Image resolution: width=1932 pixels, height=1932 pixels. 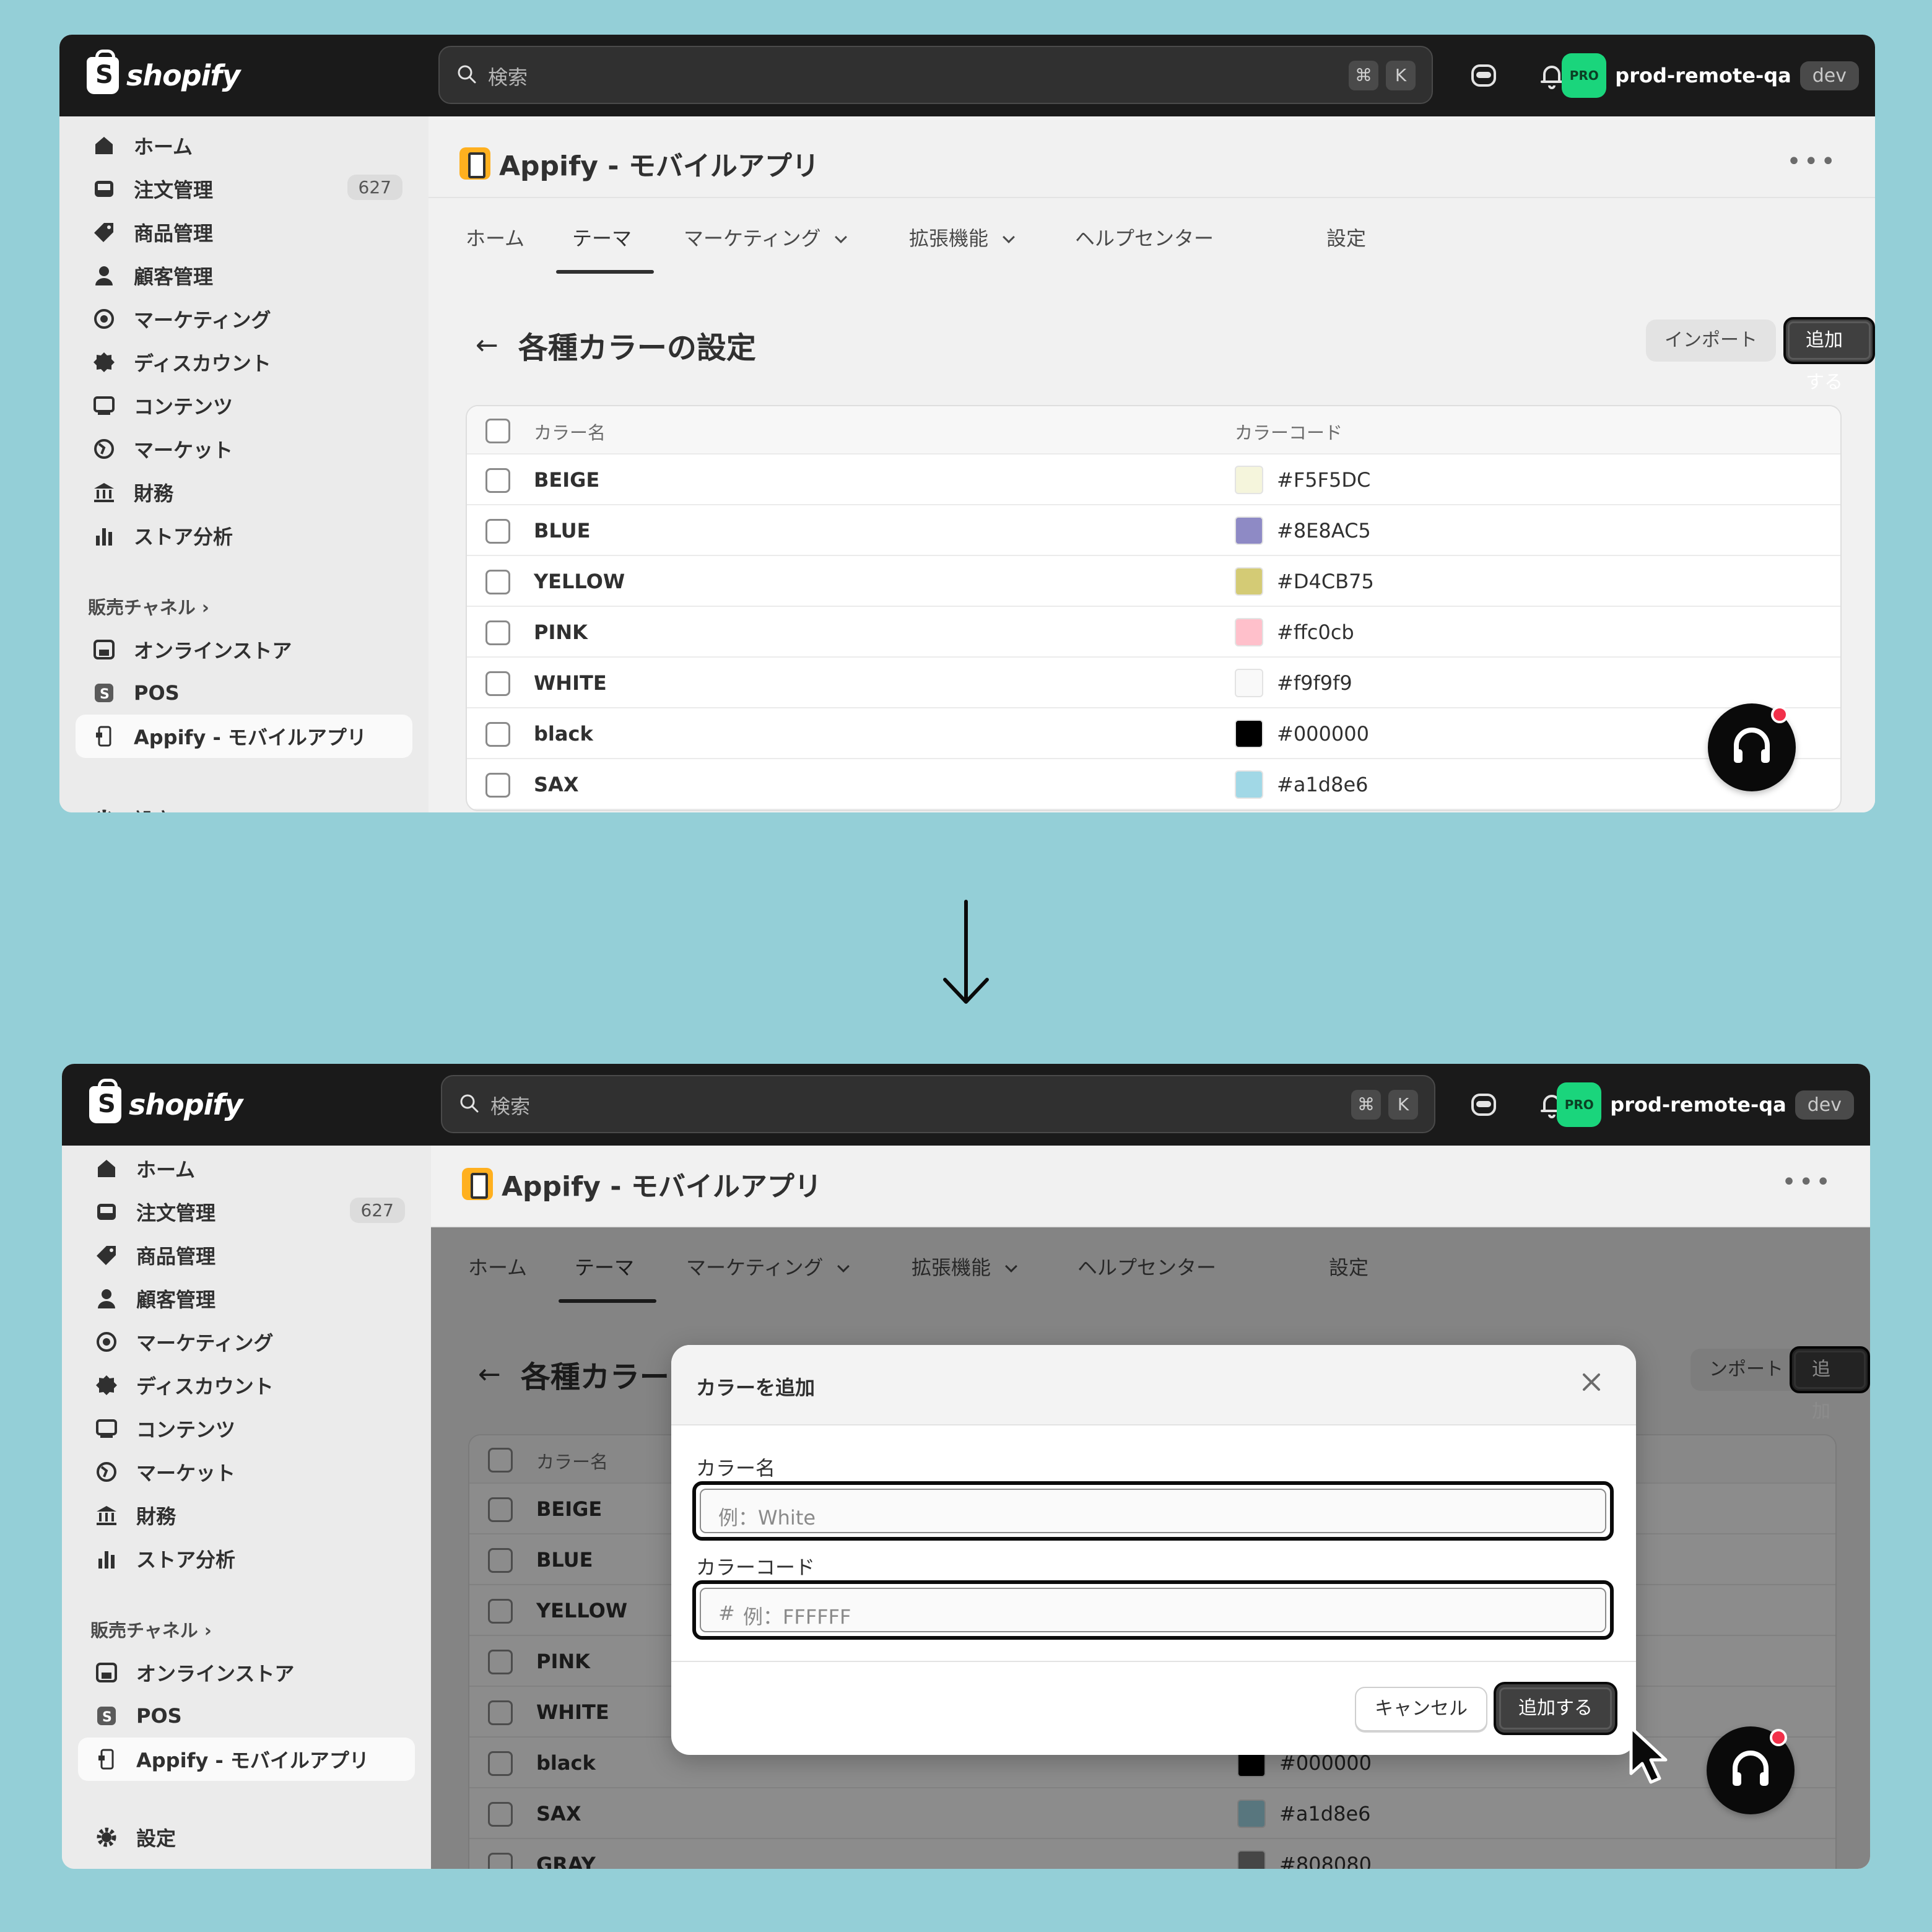 What do you see at coordinates (1711, 341) in the screenshot?
I see `import-button: インポート` at bounding box center [1711, 341].